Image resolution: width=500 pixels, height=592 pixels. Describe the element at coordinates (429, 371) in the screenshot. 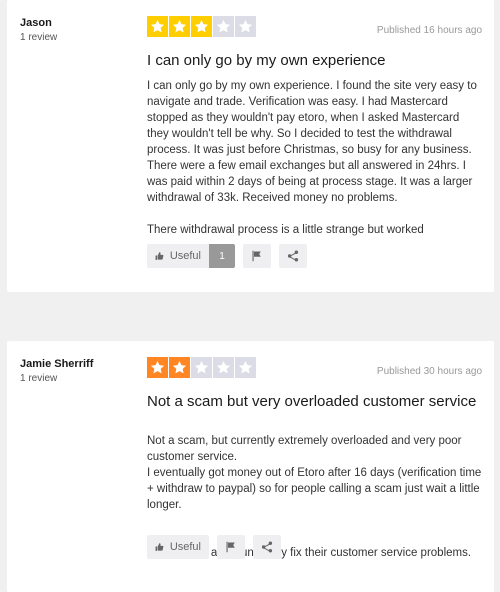

I see `published-date: Published 30 hours ago` at that location.